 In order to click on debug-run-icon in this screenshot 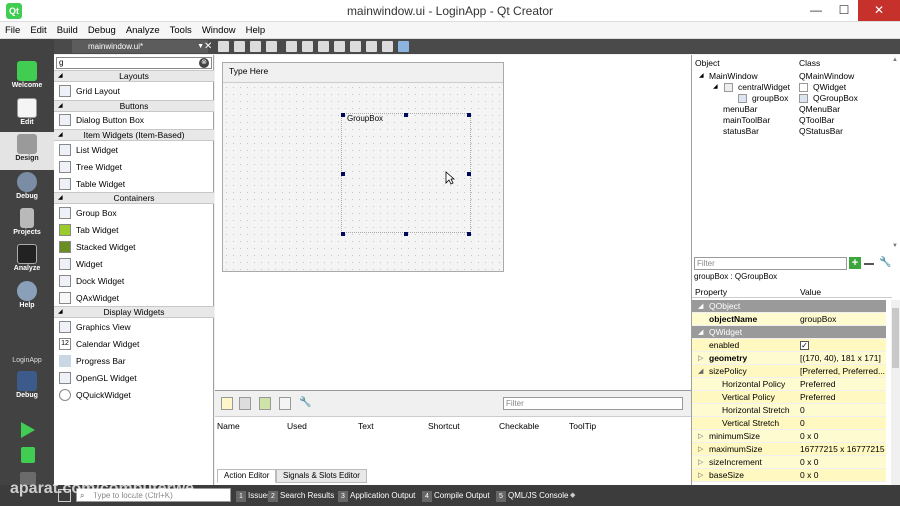, I will do `click(28, 455)`.